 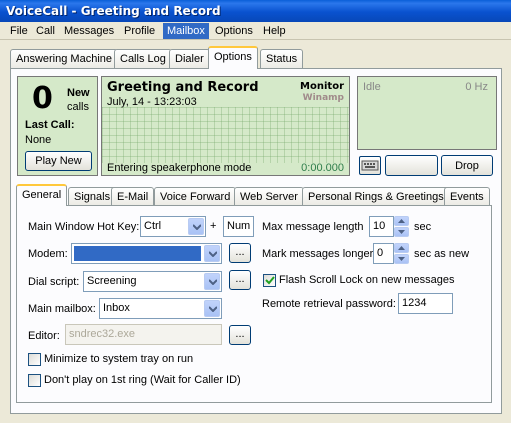 What do you see at coordinates (383, 253) in the screenshot?
I see `mark-longer-field: 0` at bounding box center [383, 253].